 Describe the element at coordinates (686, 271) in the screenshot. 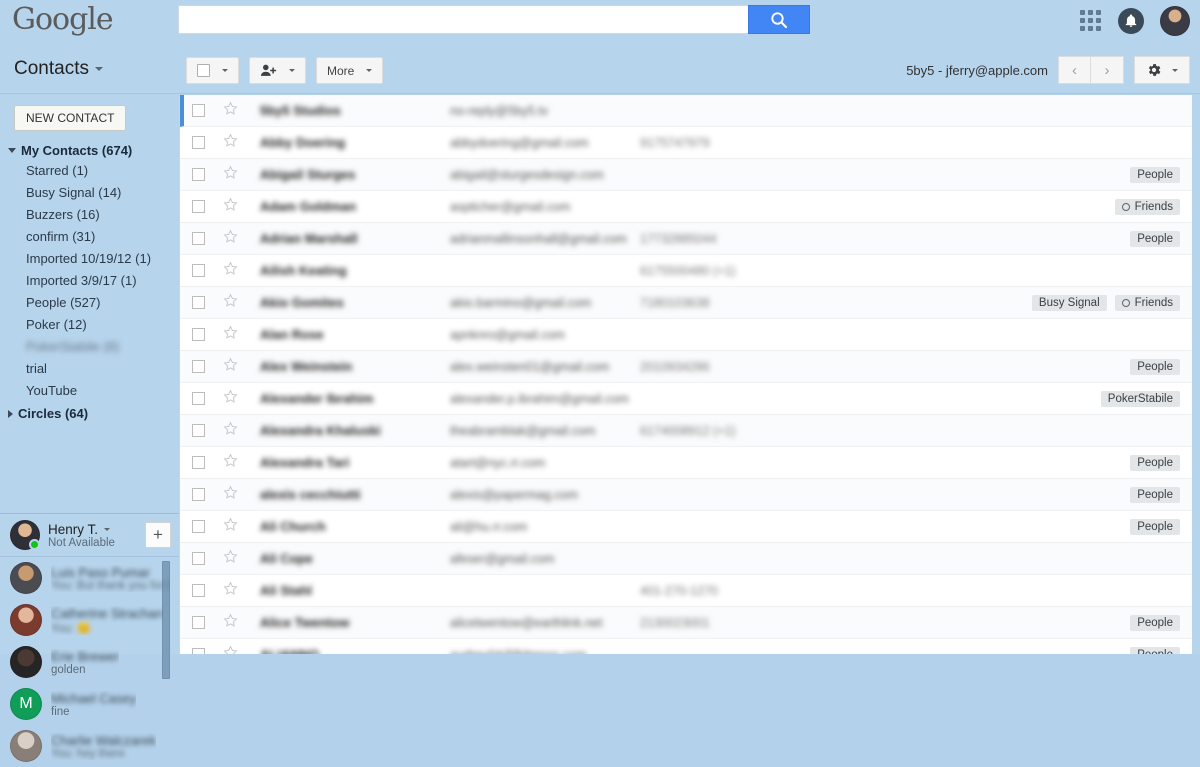

I see `contact-row: Ailish Keating 6175500480 (+1)` at that location.